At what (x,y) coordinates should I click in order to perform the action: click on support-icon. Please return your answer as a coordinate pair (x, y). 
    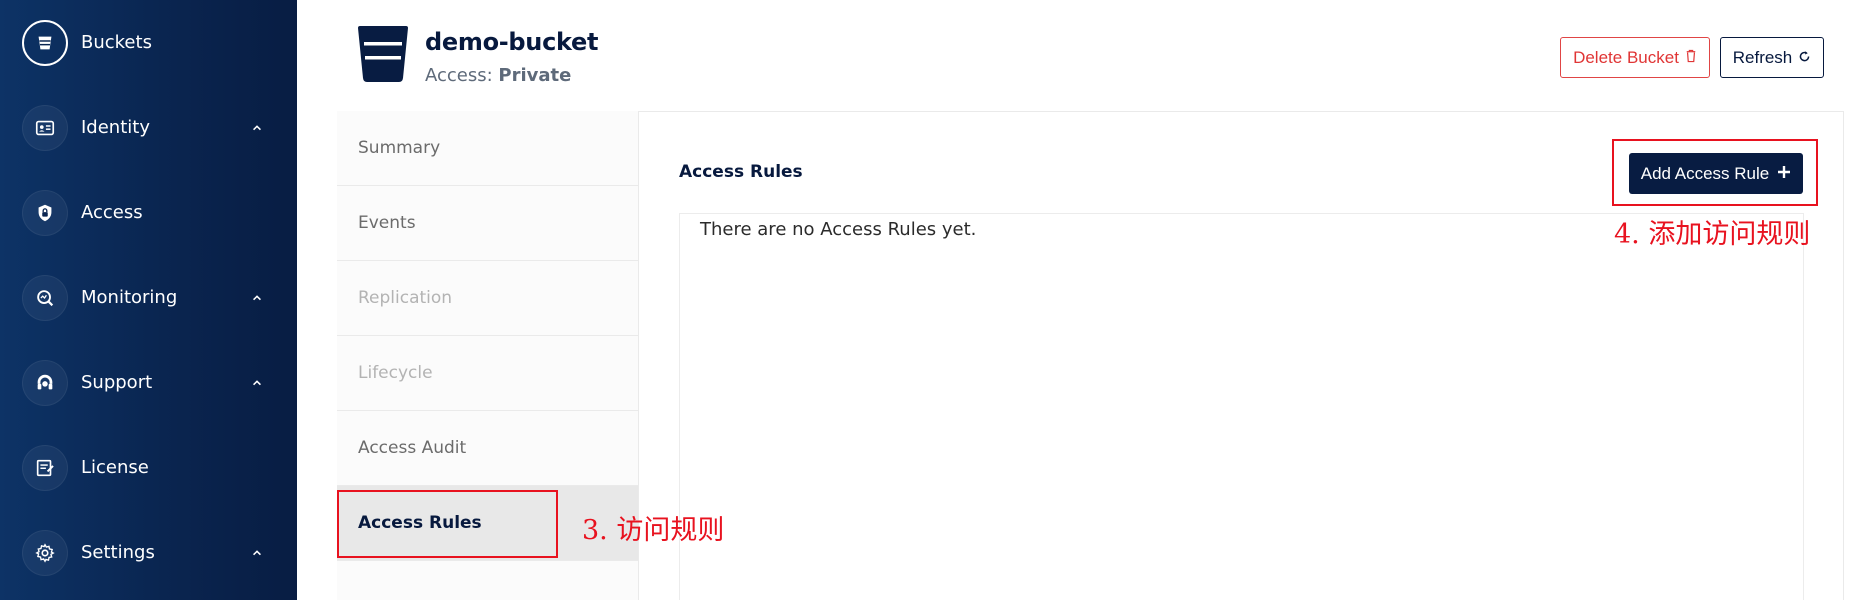
    Looking at the image, I should click on (45, 382).